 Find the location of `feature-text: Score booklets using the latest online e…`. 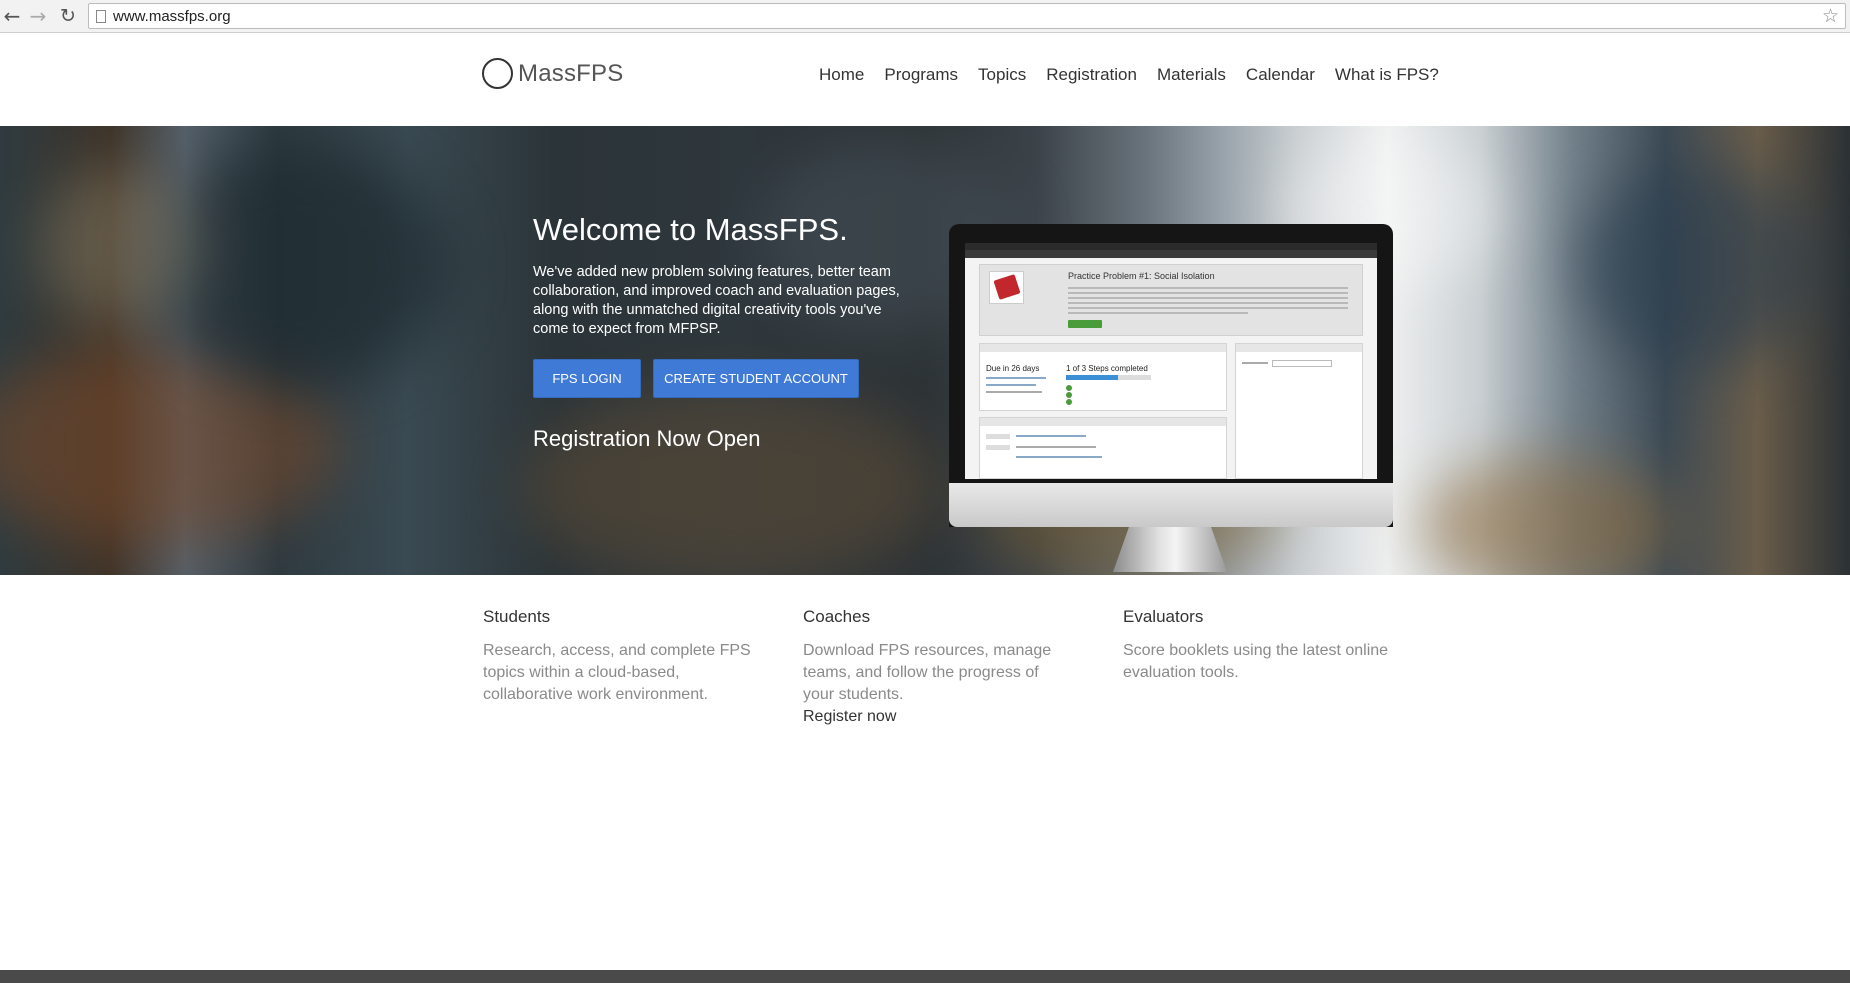

feature-text: Score booklets using the latest online e… is located at coordinates (1256, 661).